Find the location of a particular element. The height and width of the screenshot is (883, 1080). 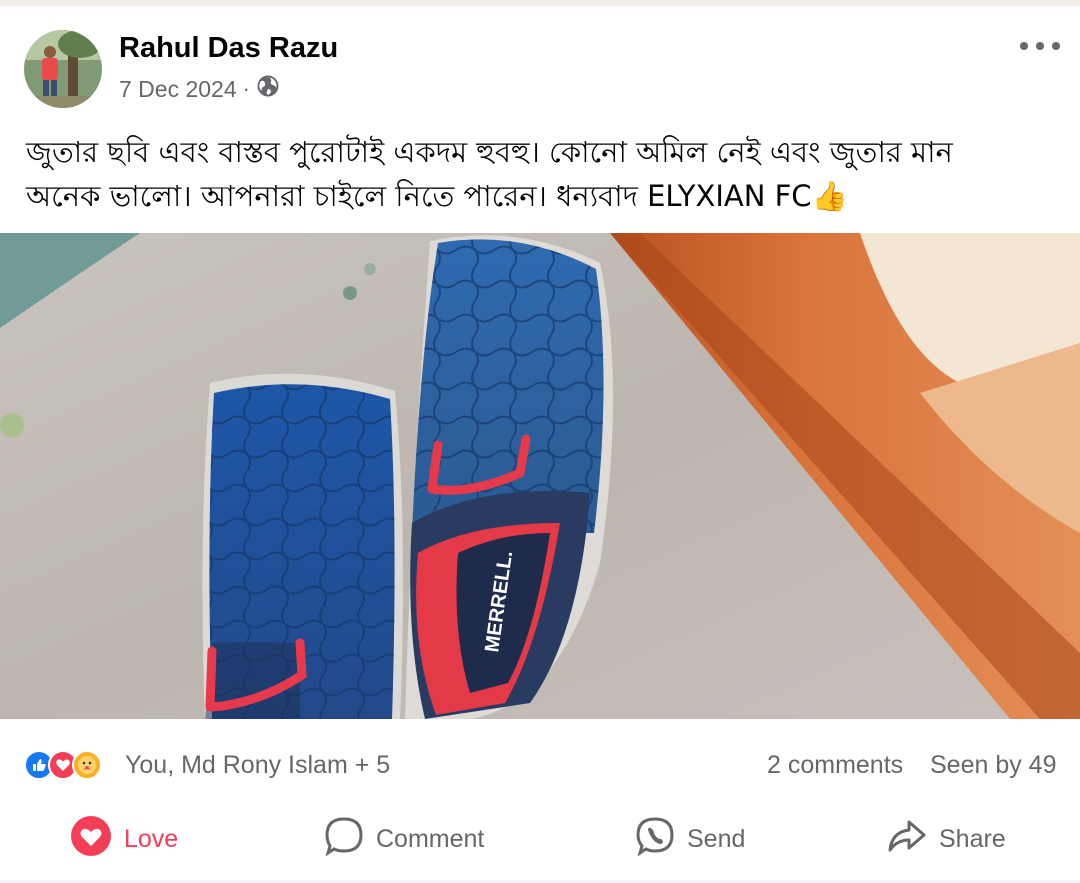

comment-label: Comment is located at coordinates (430, 838).